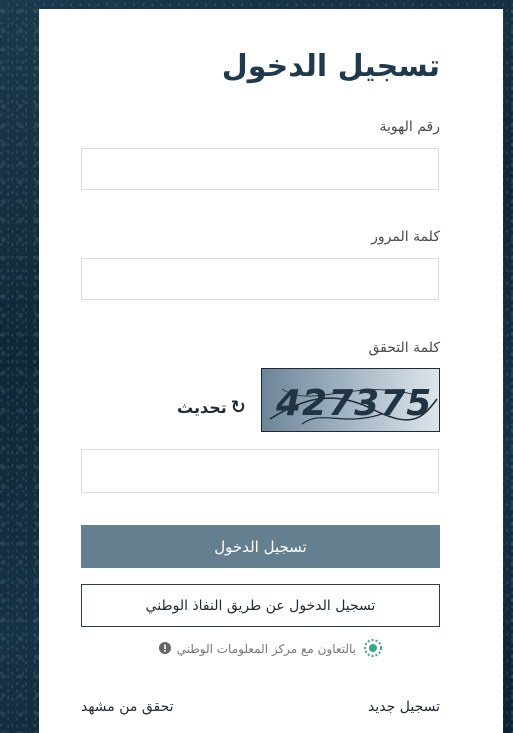 The image size is (513, 733). What do you see at coordinates (260, 605) in the screenshot?
I see `nafath-login-button: تسجيل الدخول عن طريق النفاذ الوطني` at bounding box center [260, 605].